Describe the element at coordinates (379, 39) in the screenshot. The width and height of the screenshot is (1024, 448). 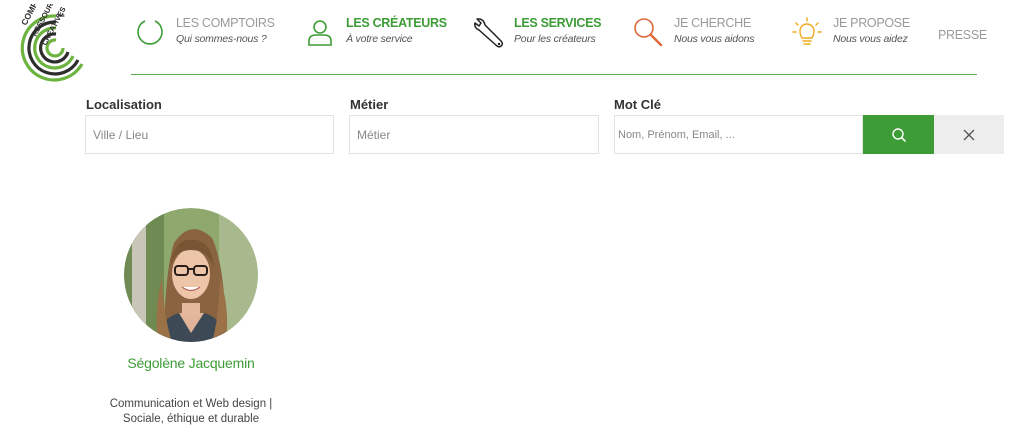
I see `nav-subtitle-createurs: À votre service` at that location.